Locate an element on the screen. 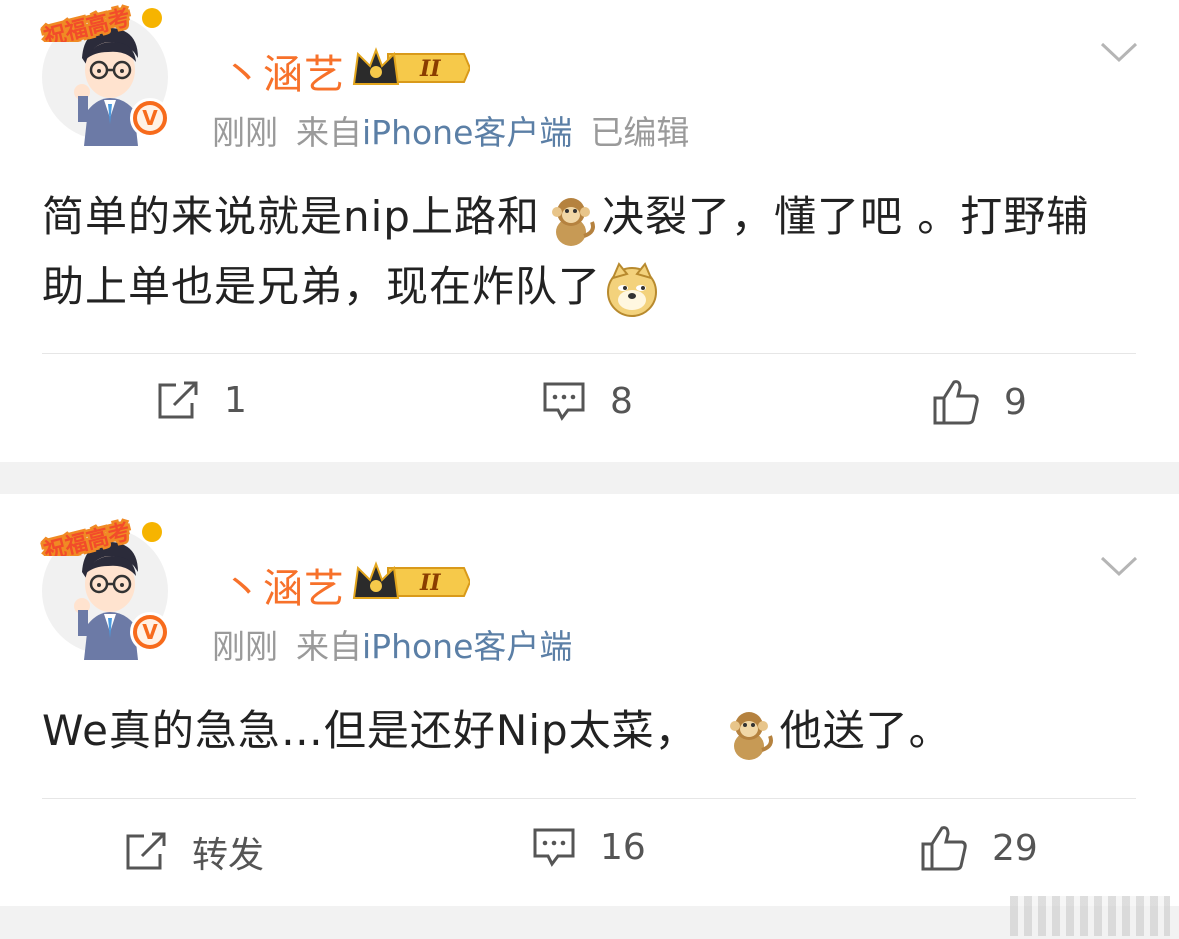  post-content: We真的急急…但是还好Nip太菜， 他送了。 is located at coordinates (587, 731).